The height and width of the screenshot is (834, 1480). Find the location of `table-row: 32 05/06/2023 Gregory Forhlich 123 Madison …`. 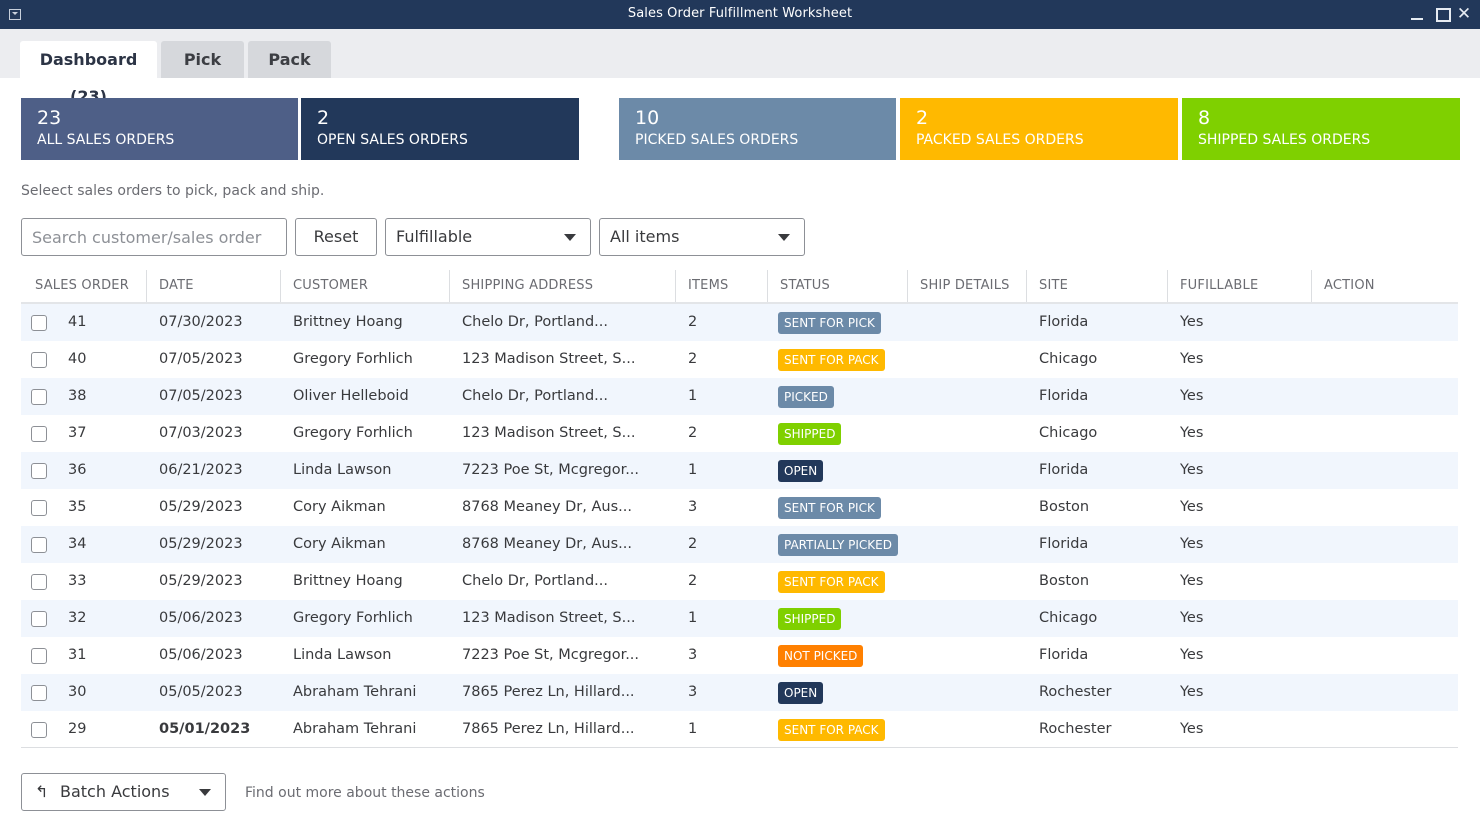

table-row: 32 05/06/2023 Gregory Forhlich 123 Madison … is located at coordinates (739, 618).